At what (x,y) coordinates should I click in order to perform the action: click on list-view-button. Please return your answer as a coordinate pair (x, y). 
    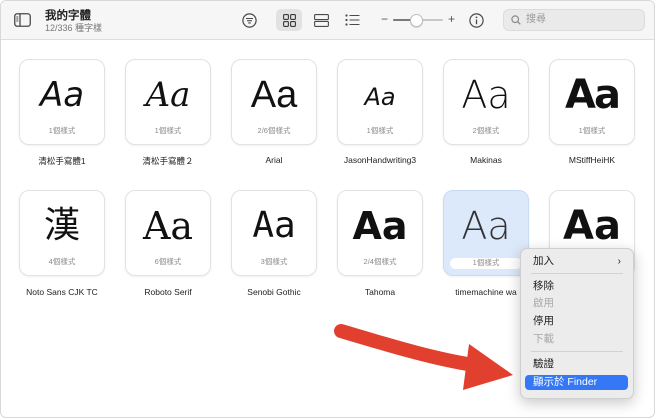
    Looking at the image, I should click on (352, 20).